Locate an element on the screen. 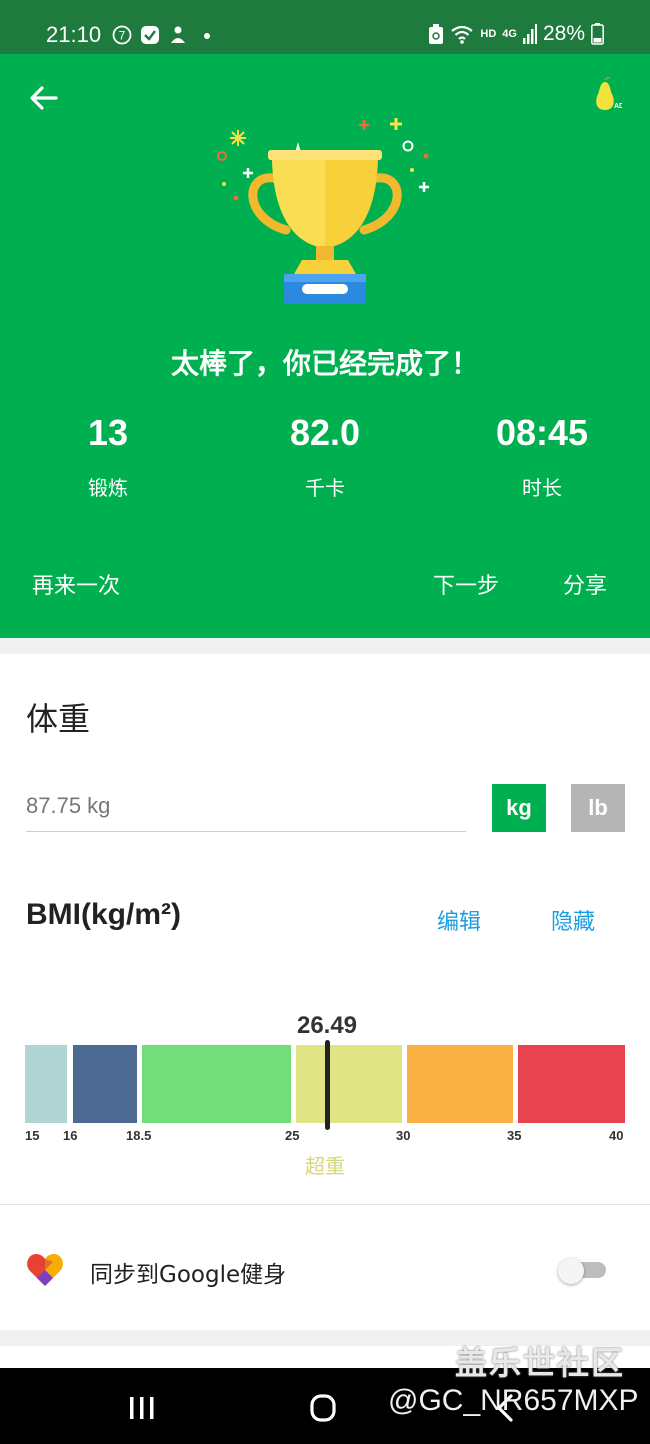  notification-7-icon: 7 is located at coordinates (122, 35).